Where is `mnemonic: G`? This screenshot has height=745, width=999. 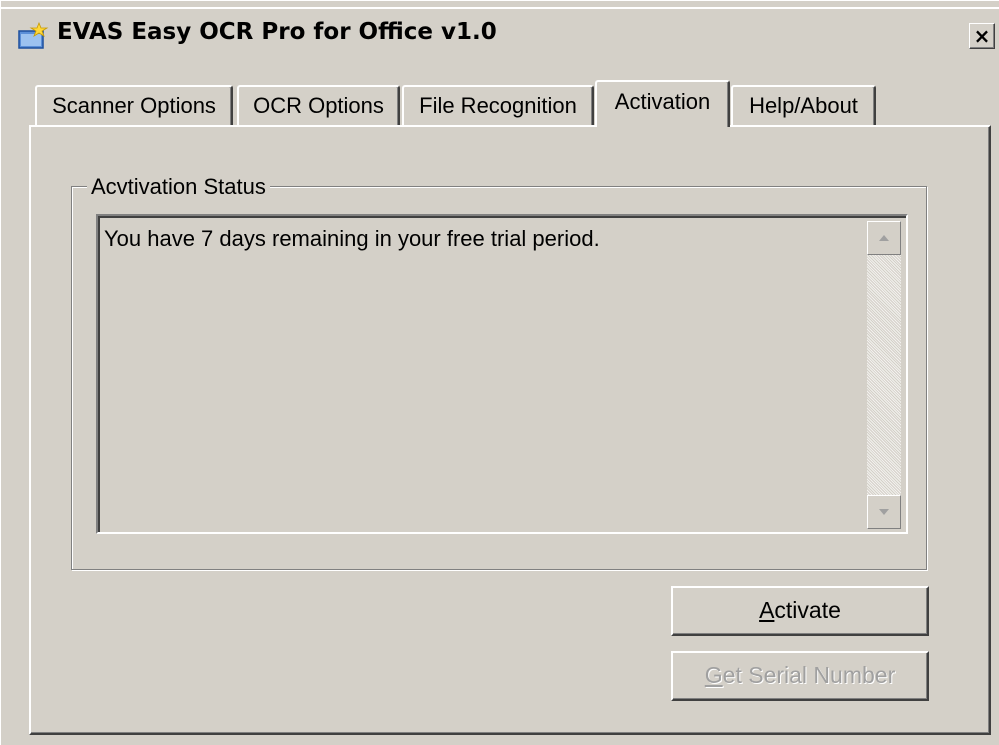
mnemonic: G is located at coordinates (713, 675).